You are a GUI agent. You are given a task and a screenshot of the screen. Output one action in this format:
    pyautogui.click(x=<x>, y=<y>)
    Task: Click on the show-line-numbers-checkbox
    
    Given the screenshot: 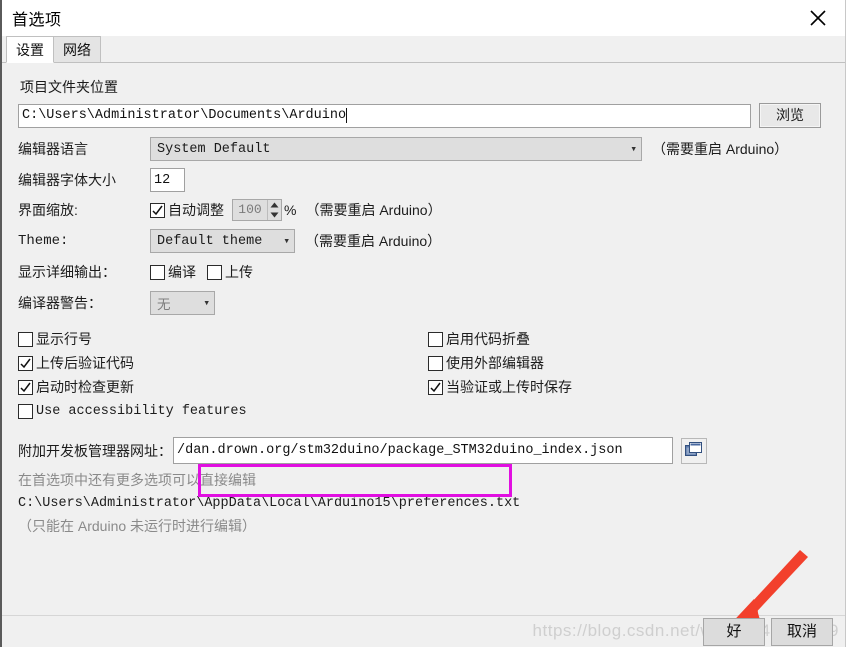 What is the action you would take?
    pyautogui.click(x=25, y=339)
    